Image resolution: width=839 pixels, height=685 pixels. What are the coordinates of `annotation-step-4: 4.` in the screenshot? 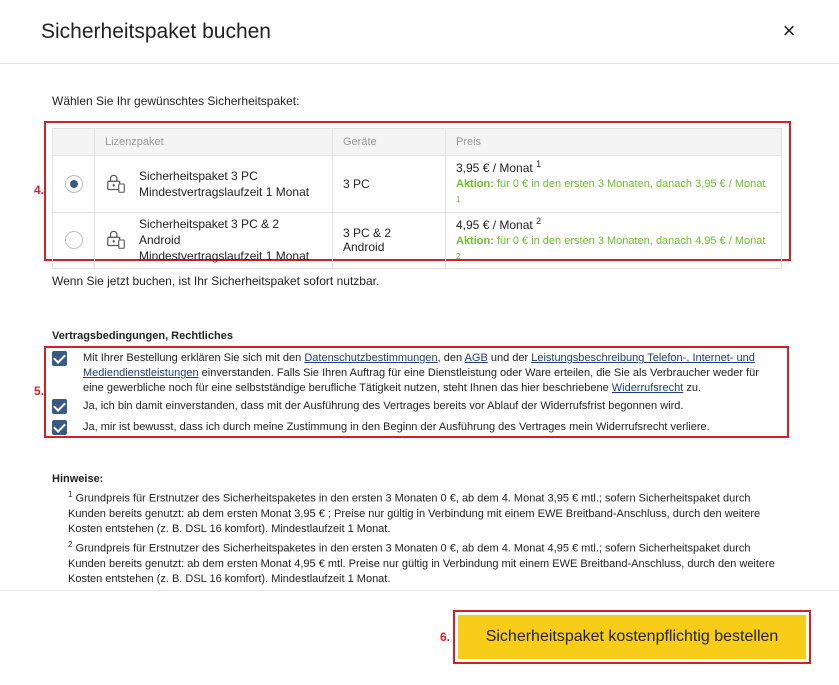 It's located at (39, 190).